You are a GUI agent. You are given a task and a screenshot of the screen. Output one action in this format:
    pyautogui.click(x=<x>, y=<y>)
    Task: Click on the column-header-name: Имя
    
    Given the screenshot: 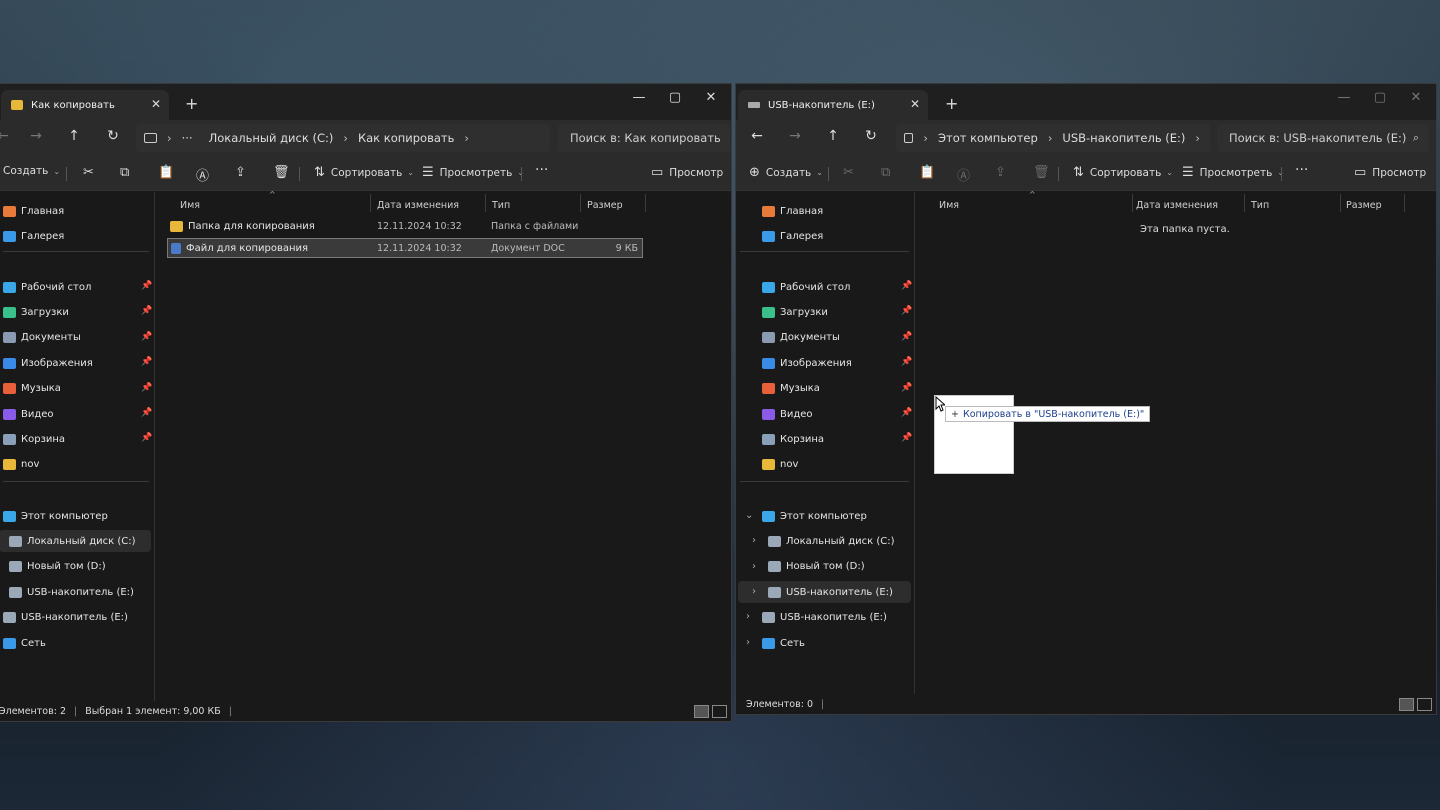 What is the action you would take?
    pyautogui.click(x=190, y=205)
    